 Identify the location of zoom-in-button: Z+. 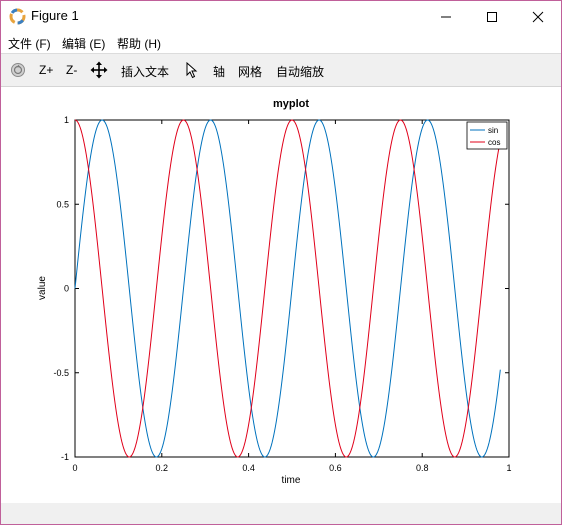
(46, 70).